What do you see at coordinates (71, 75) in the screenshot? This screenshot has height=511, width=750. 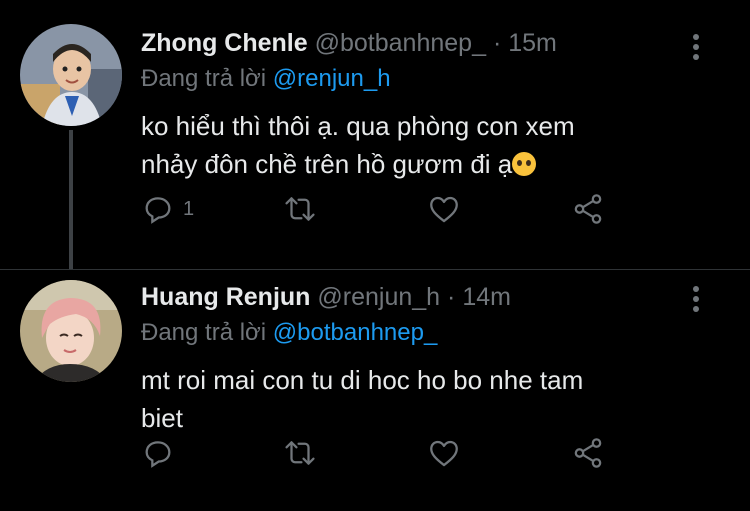 I see `avatar-zhong-chenle` at bounding box center [71, 75].